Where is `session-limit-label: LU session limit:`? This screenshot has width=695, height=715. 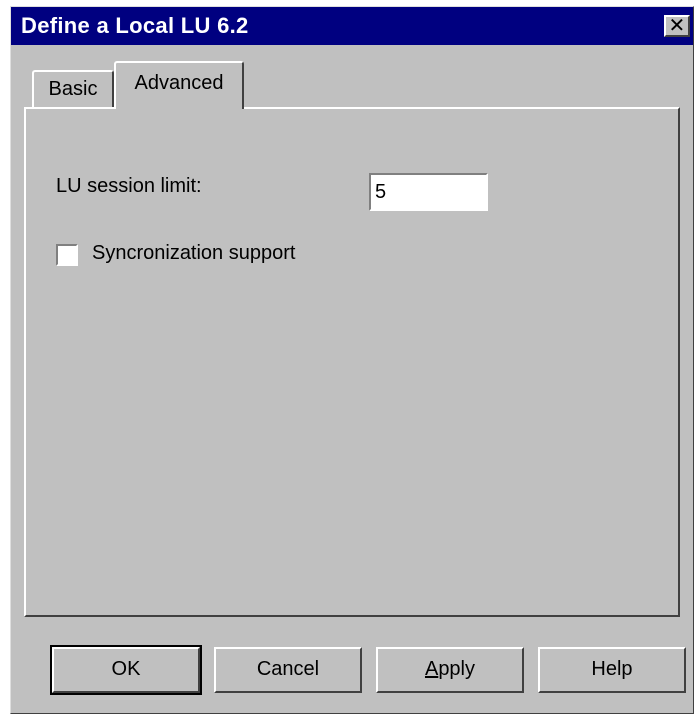
session-limit-label: LU session limit: is located at coordinates (129, 186).